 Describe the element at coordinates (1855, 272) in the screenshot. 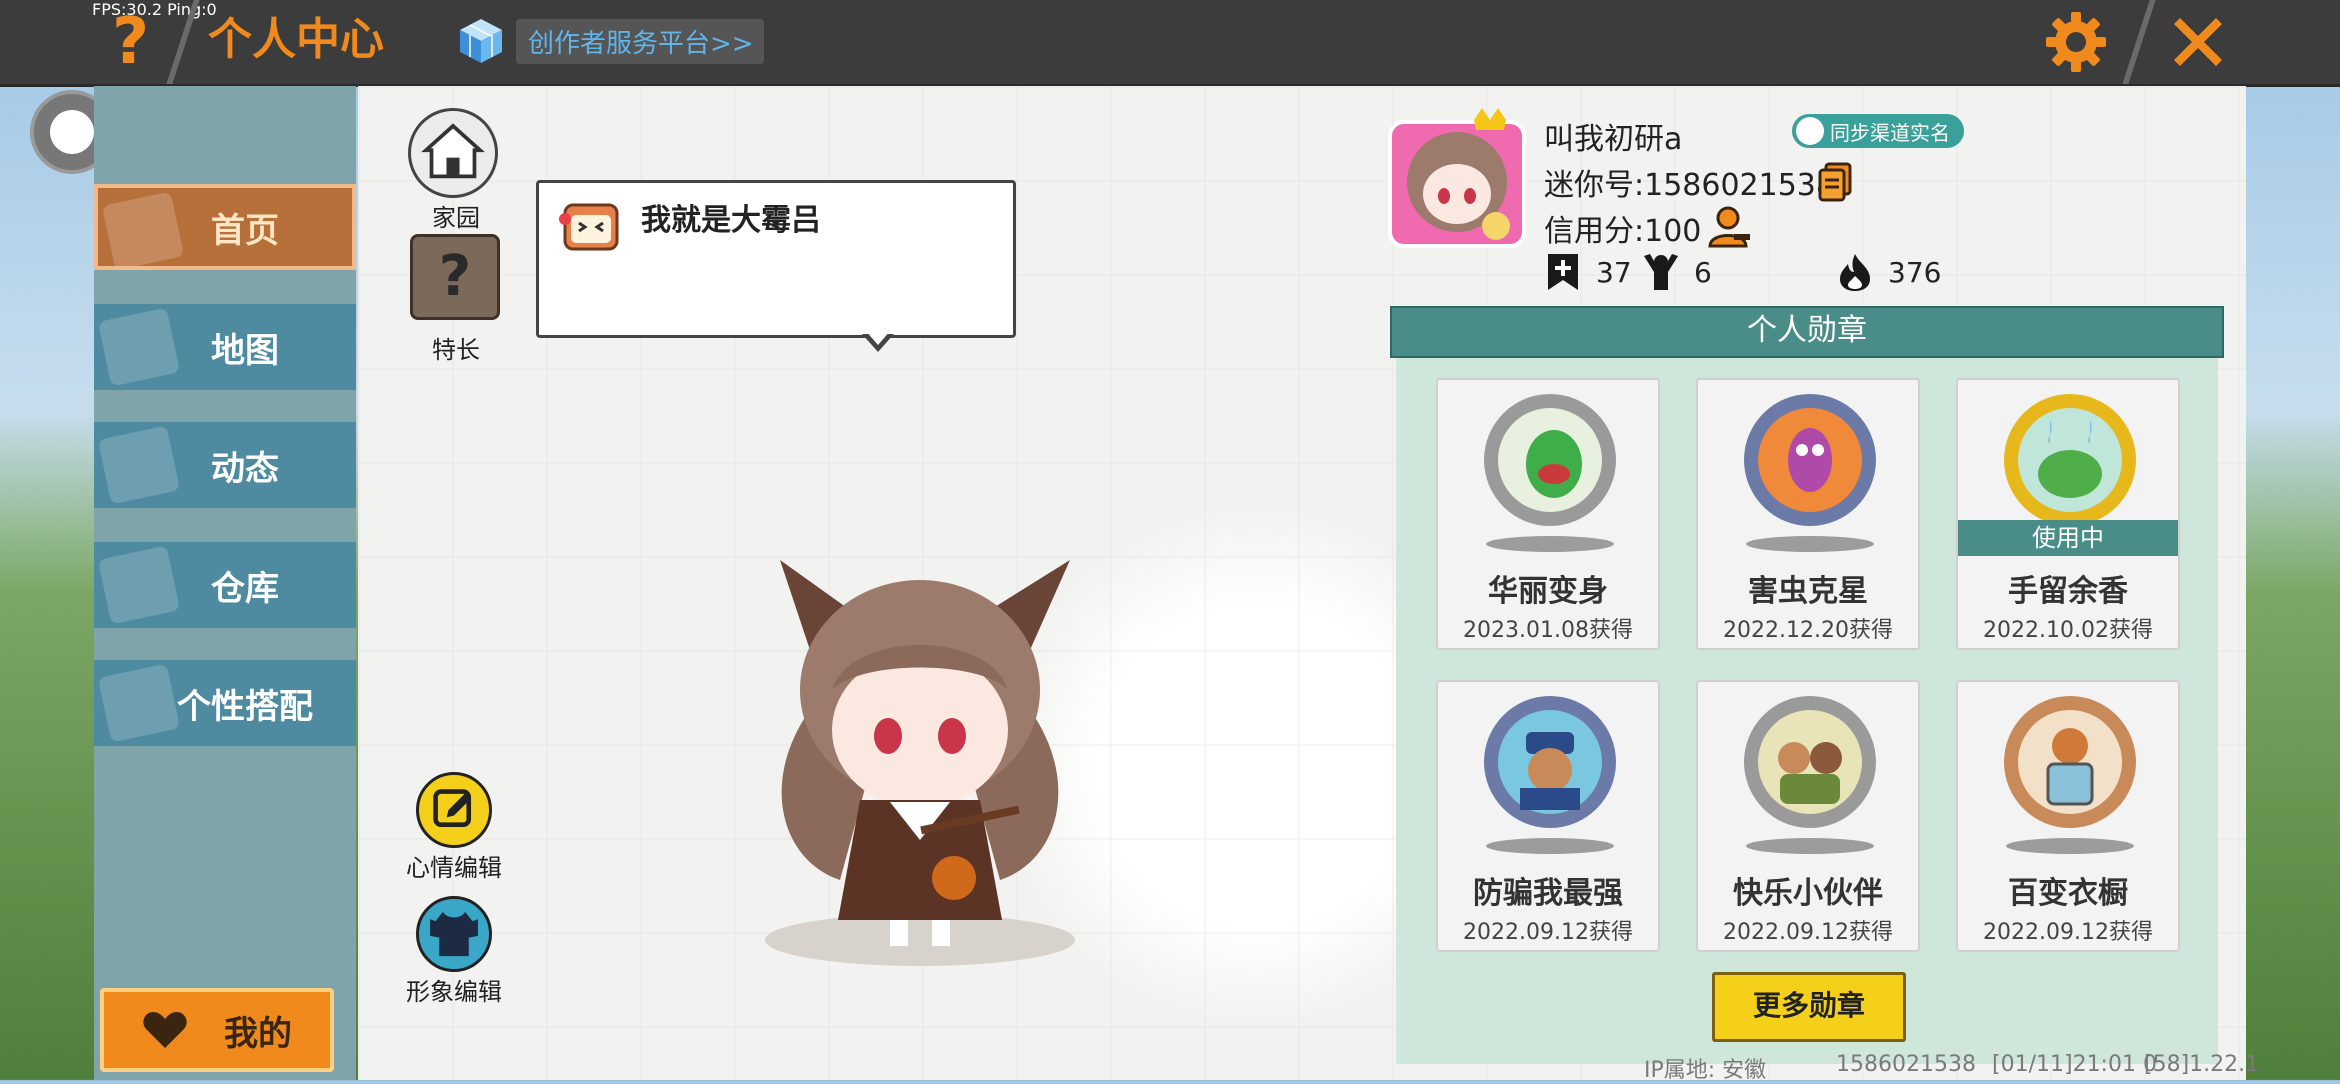

I see `flame-icon` at that location.